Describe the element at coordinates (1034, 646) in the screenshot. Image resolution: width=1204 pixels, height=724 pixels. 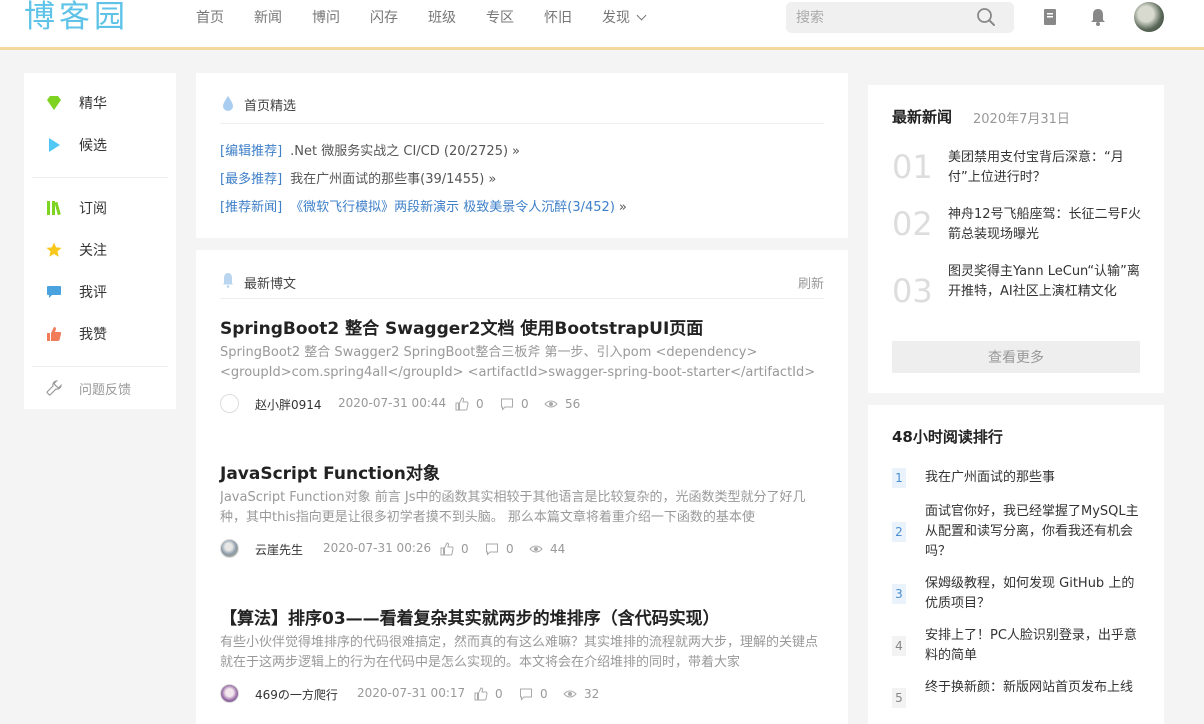
I see `rank-link: 安排上了！PC人脸识别登录，出乎意料的简单` at that location.